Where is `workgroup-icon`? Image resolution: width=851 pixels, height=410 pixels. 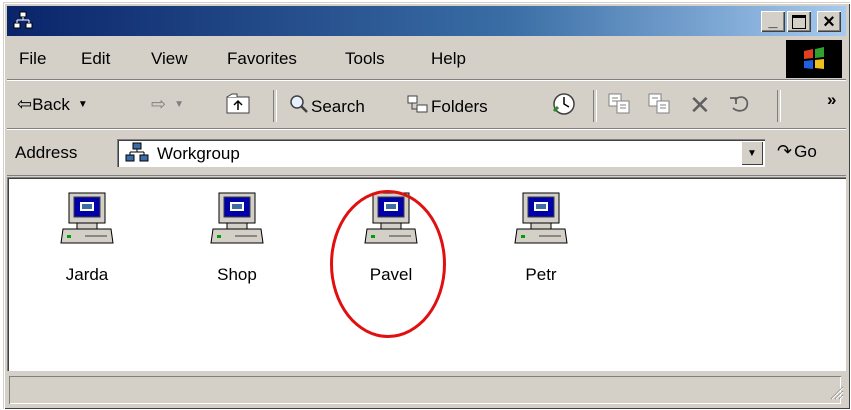 workgroup-icon is located at coordinates (137, 155).